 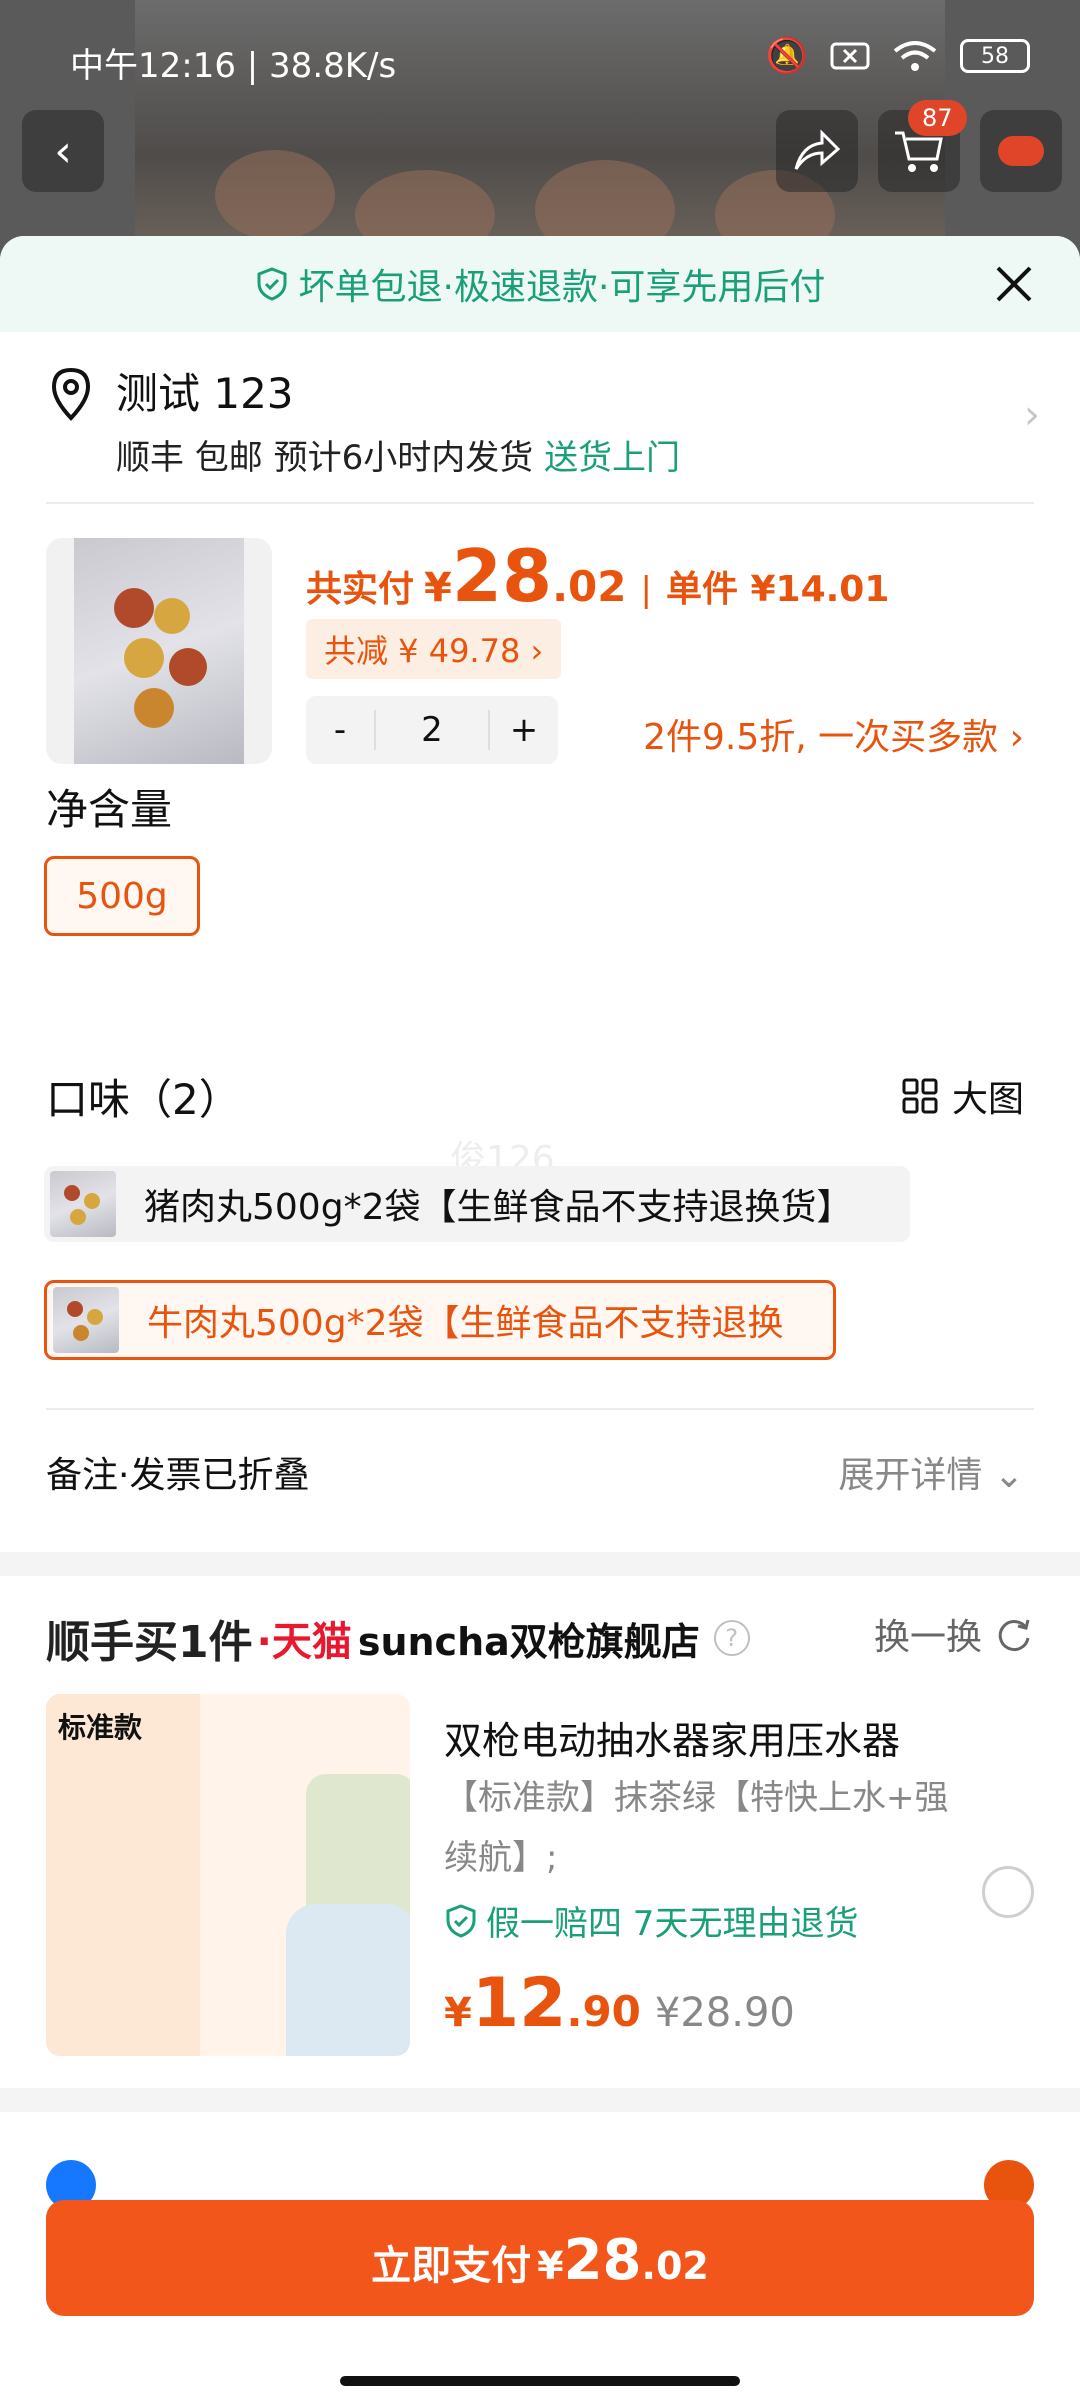 I want to click on image-info-panel: 标准款, so click(x=123, y=1875).